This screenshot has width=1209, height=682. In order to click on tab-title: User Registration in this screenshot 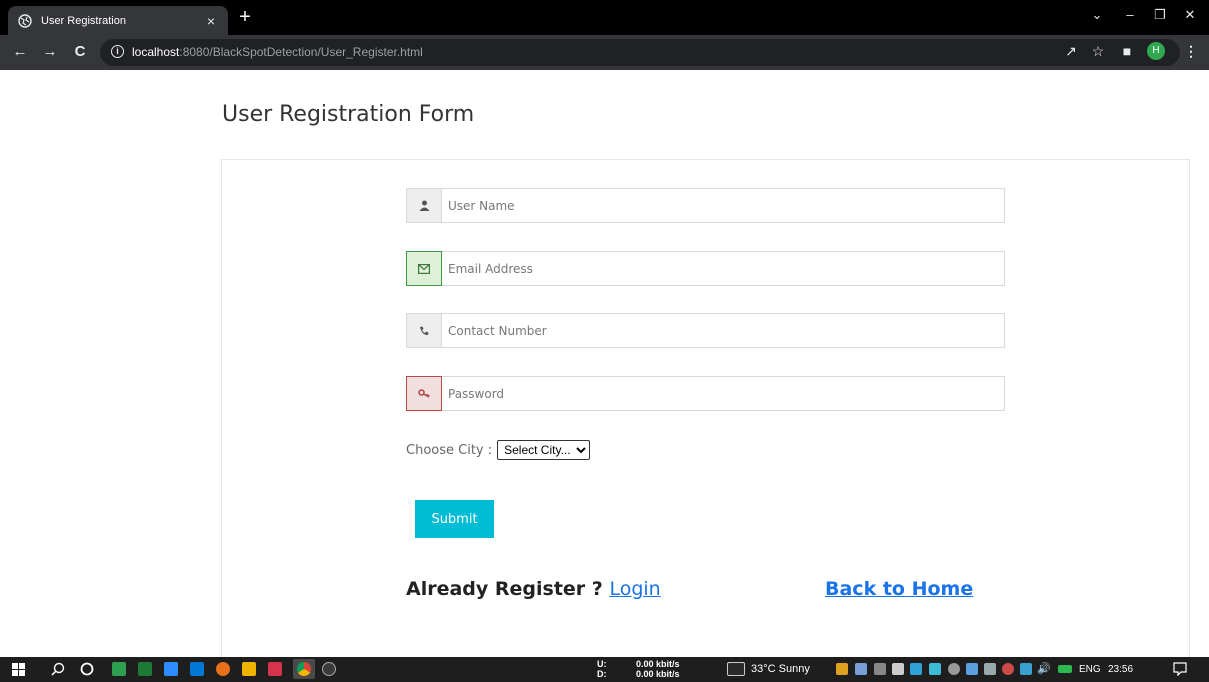, I will do `click(83, 20)`.